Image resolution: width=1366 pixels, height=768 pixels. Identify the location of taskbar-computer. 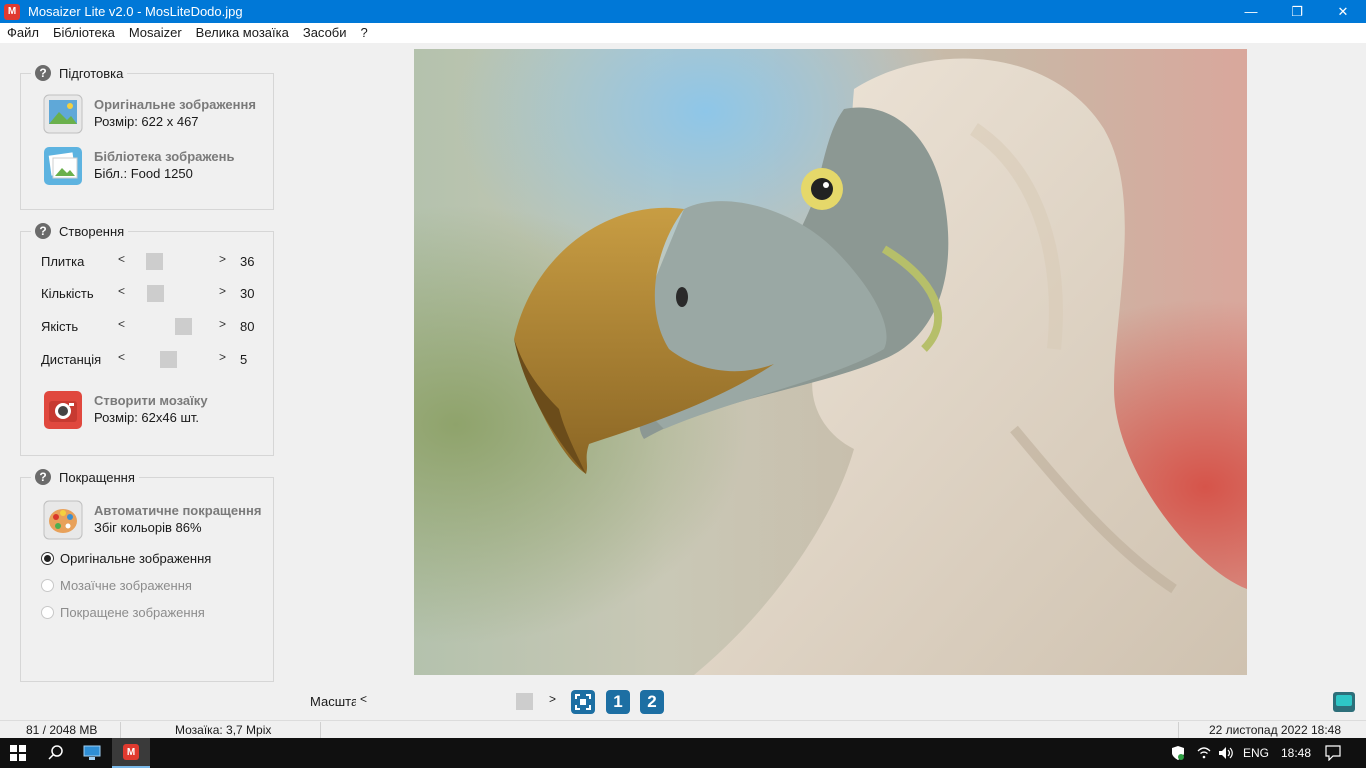
(92, 753).